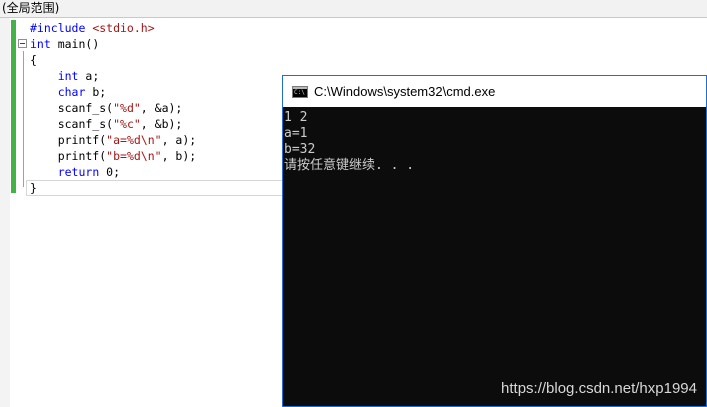  Describe the element at coordinates (78, 172) in the screenshot. I see `code-token: return` at that location.